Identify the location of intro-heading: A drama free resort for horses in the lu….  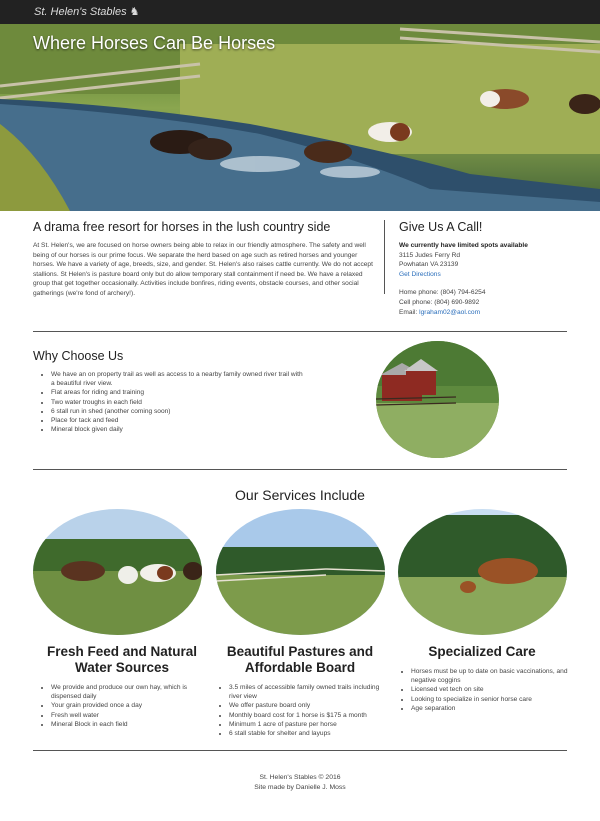
(182, 227).